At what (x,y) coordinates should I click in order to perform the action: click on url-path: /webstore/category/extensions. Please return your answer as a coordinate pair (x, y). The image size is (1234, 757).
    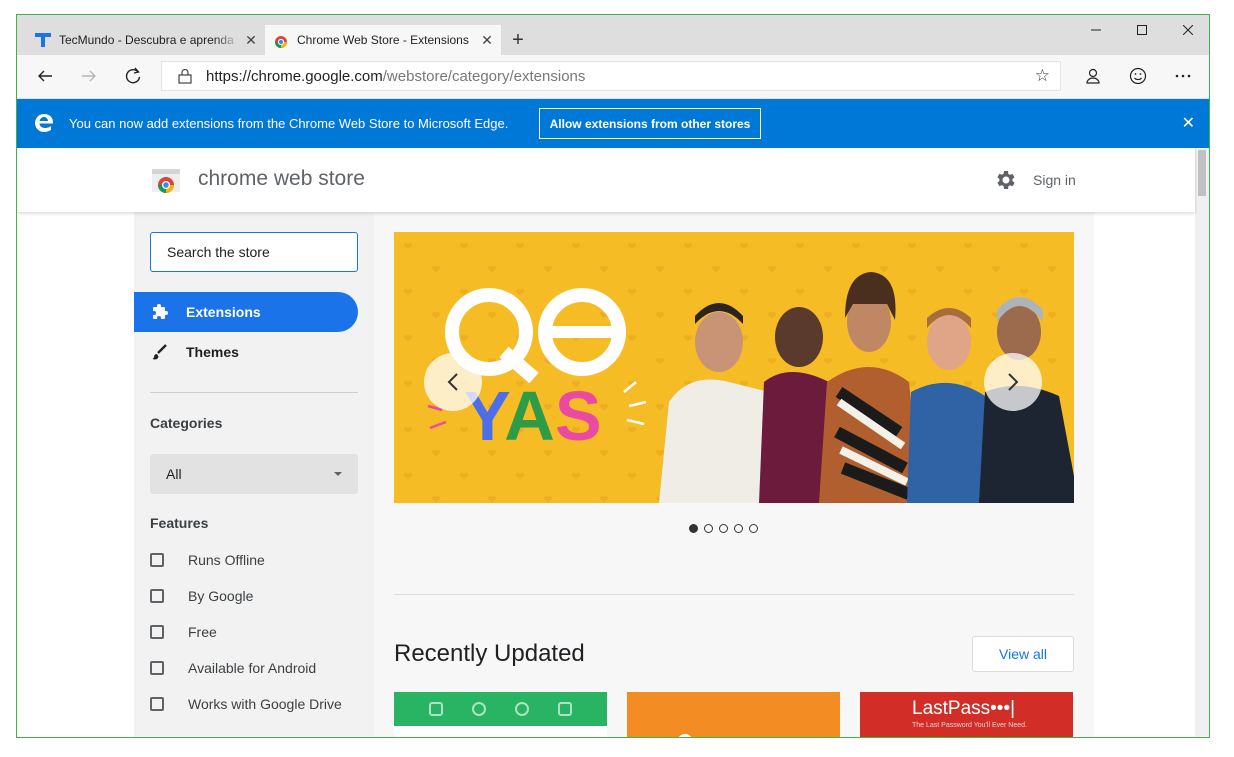
    Looking at the image, I should click on (484, 76).